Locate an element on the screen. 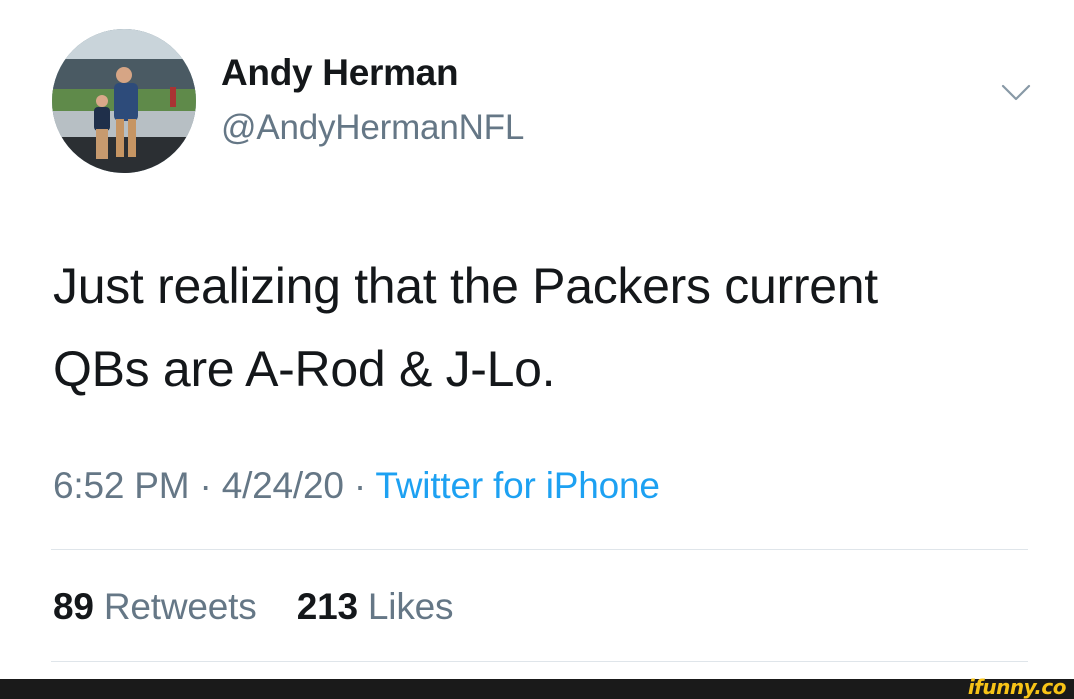  tweet-time: 6:52 PM is located at coordinates (121, 485).